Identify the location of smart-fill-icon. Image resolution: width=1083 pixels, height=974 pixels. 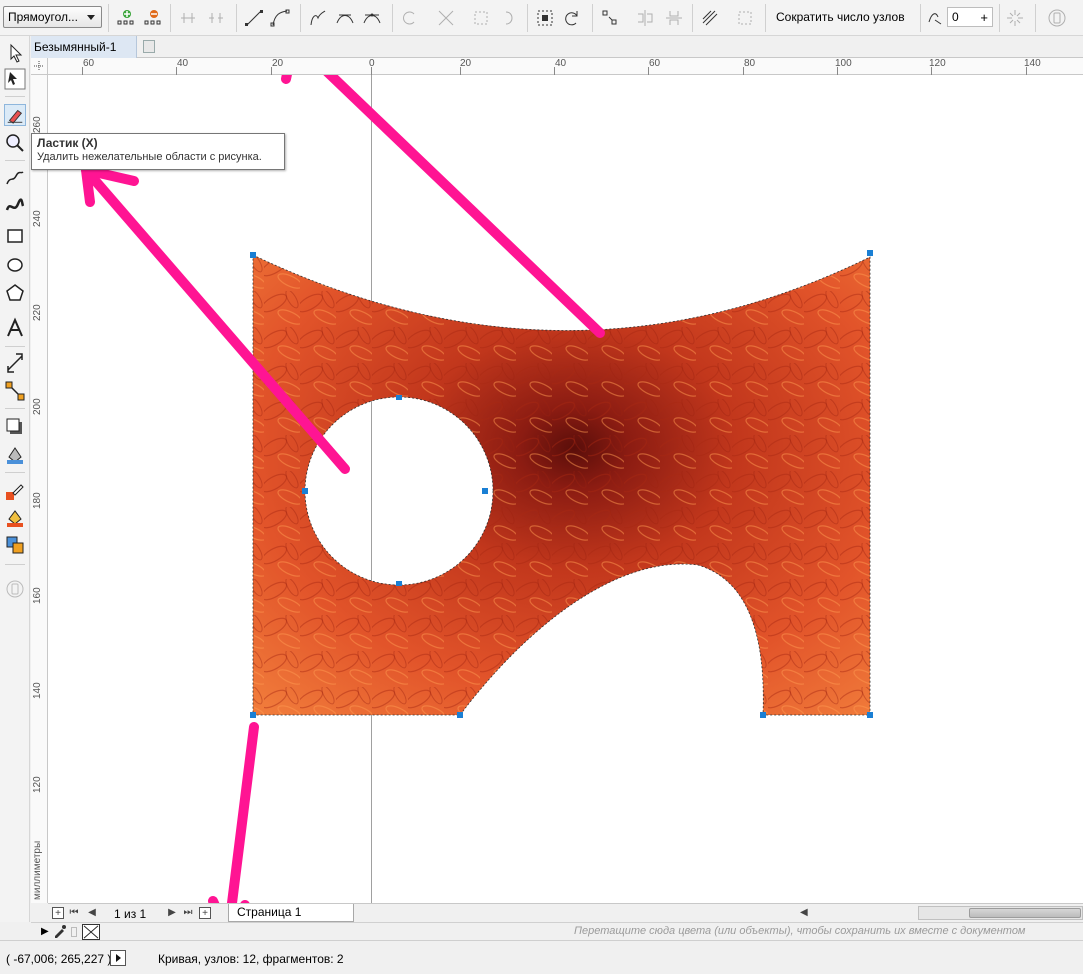
(15, 545).